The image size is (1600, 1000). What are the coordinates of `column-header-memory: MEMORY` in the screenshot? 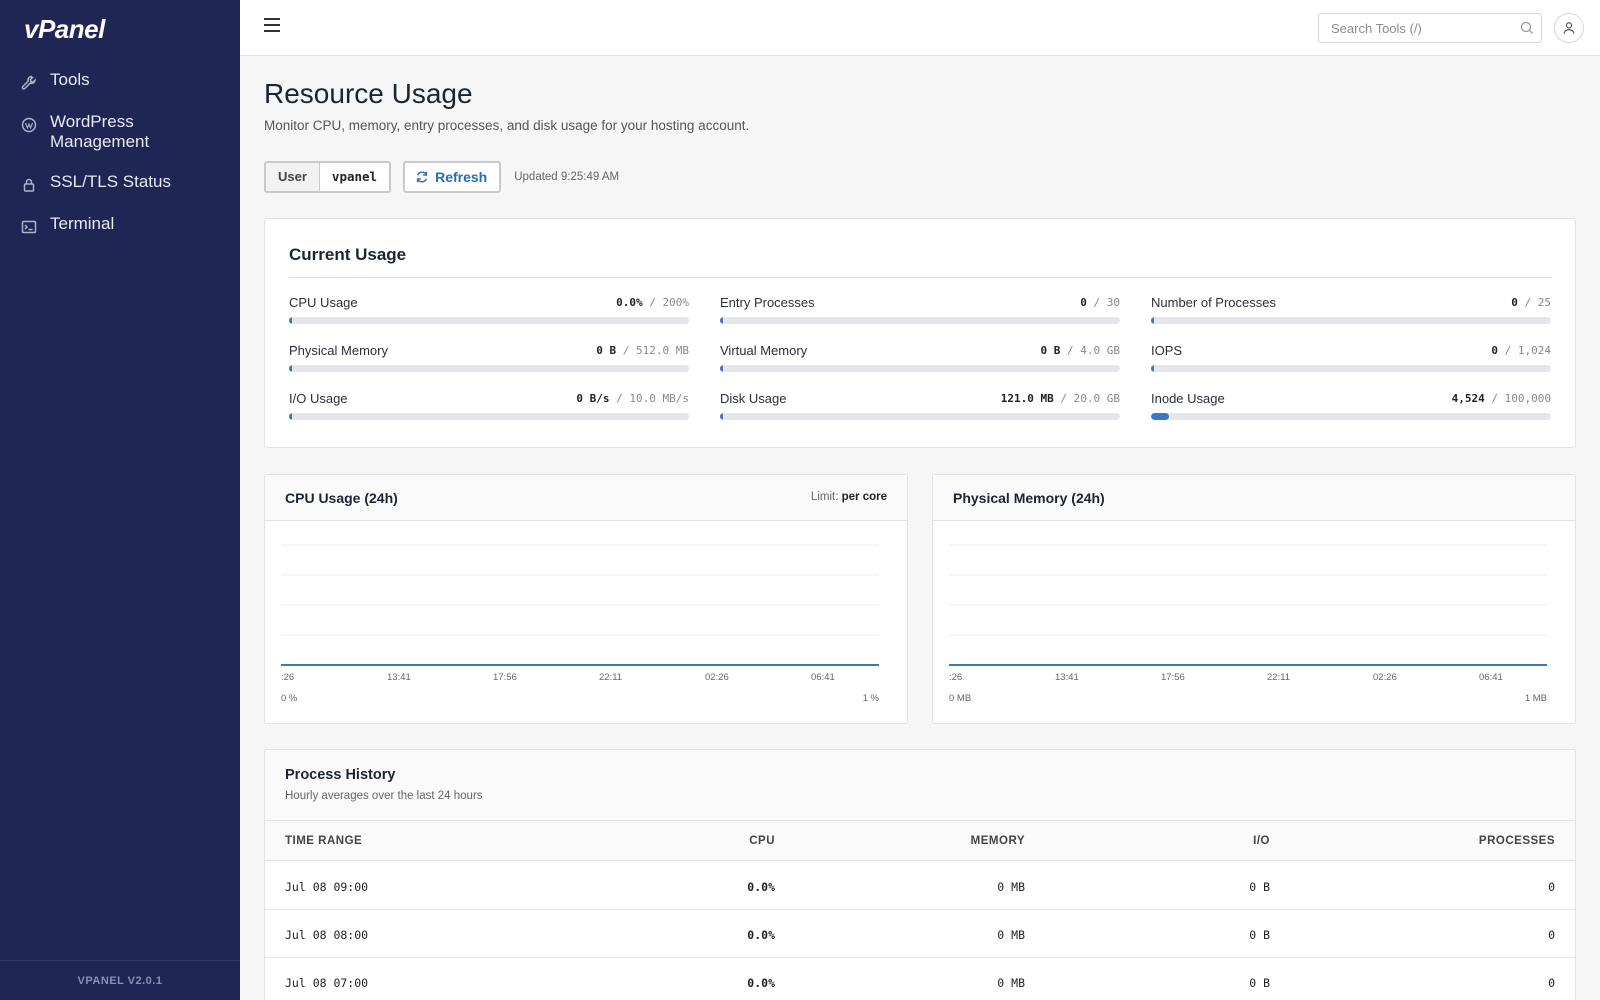 It's located at (998, 841).